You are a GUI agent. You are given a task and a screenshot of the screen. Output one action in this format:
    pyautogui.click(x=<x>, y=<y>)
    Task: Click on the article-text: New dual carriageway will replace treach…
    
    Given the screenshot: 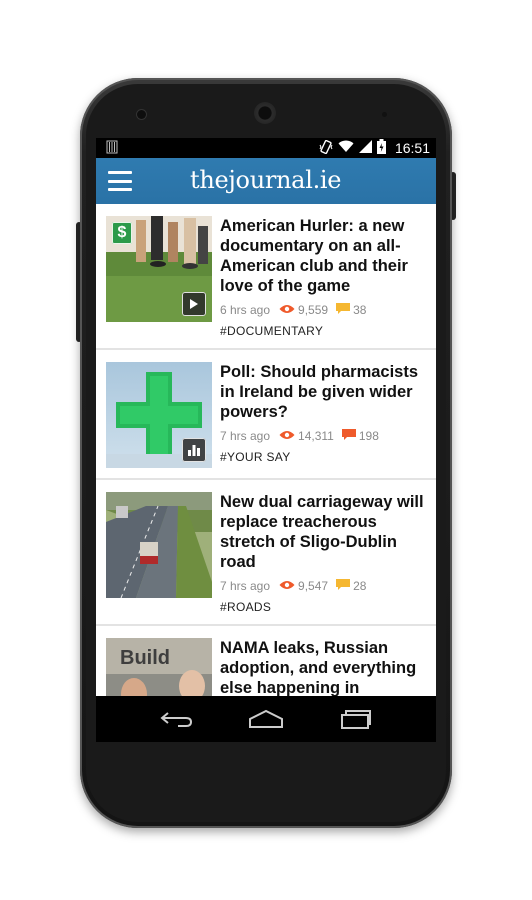 What is the action you would take?
    pyautogui.click(x=323, y=553)
    